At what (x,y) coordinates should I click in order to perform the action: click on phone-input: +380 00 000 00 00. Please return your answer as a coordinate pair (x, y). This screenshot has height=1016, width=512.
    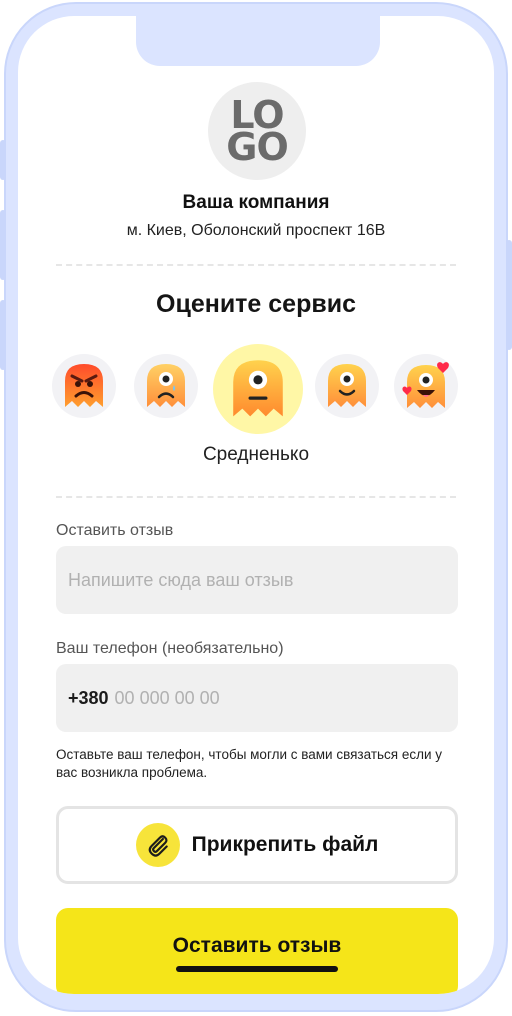
    Looking at the image, I should click on (257, 698).